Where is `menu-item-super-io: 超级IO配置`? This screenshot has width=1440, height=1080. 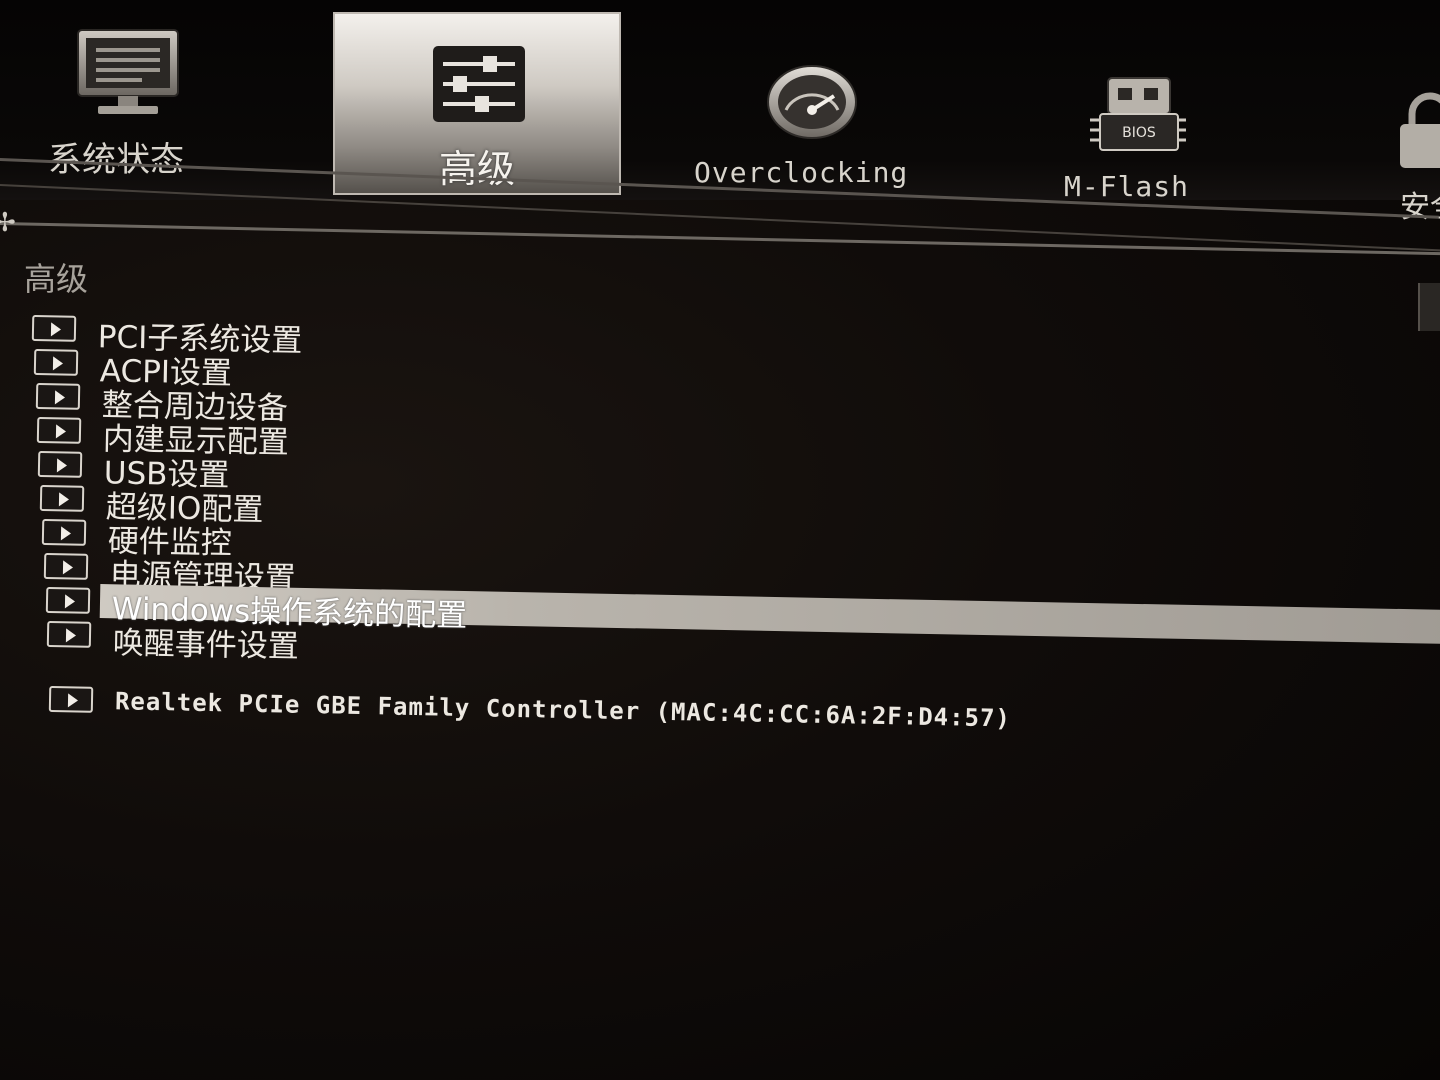
menu-item-super-io: 超级IO配置 is located at coordinates (151, 505).